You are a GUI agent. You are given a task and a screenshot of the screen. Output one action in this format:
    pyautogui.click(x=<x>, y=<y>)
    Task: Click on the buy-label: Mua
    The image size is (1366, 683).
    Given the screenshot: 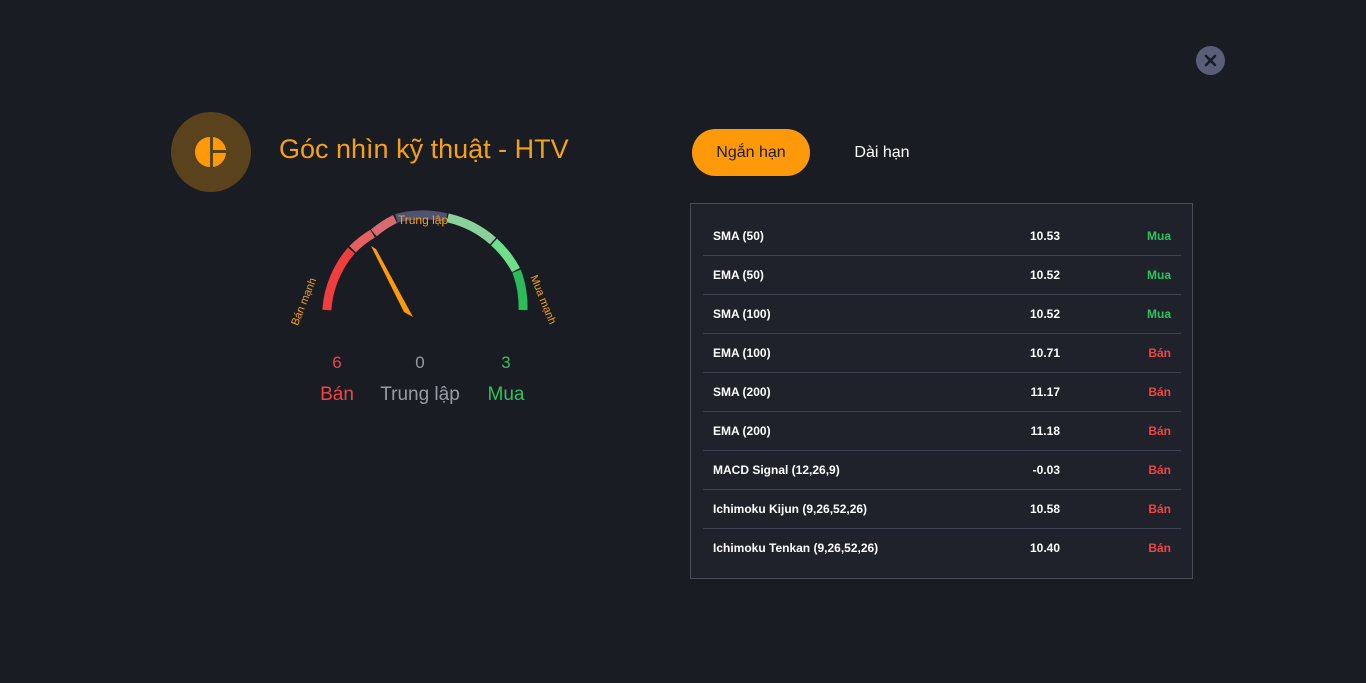 What is the action you would take?
    pyautogui.click(x=506, y=394)
    